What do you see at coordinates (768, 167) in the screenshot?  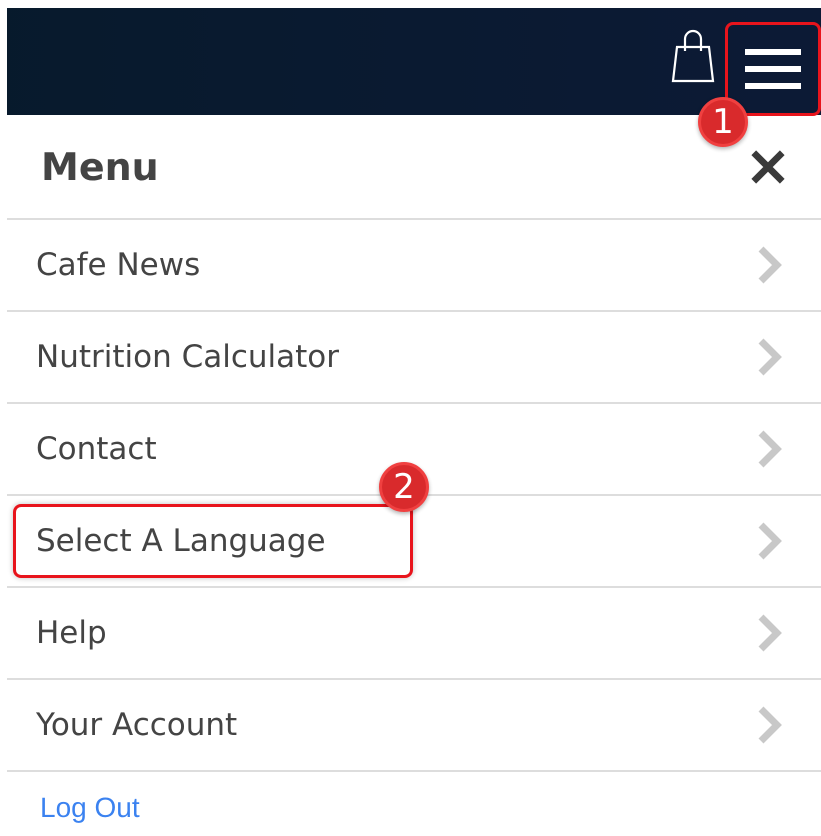 I see `close-icon` at bounding box center [768, 167].